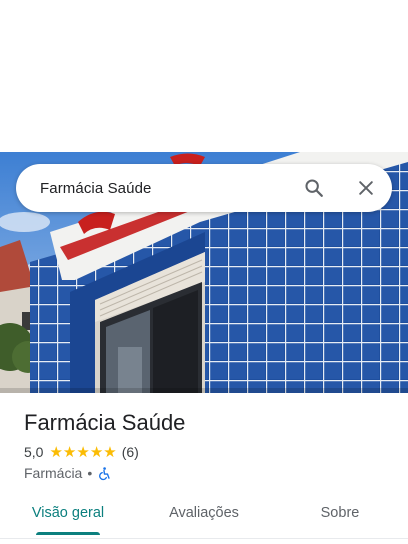  Describe the element at coordinates (68, 516) in the screenshot. I see `tab-overview: Visão geral` at that location.